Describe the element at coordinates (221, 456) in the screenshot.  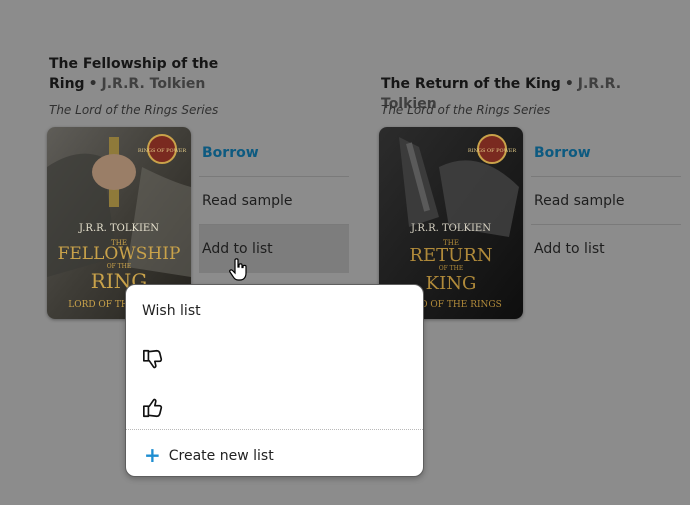
I see `create-new-list-label: Create new list` at that location.